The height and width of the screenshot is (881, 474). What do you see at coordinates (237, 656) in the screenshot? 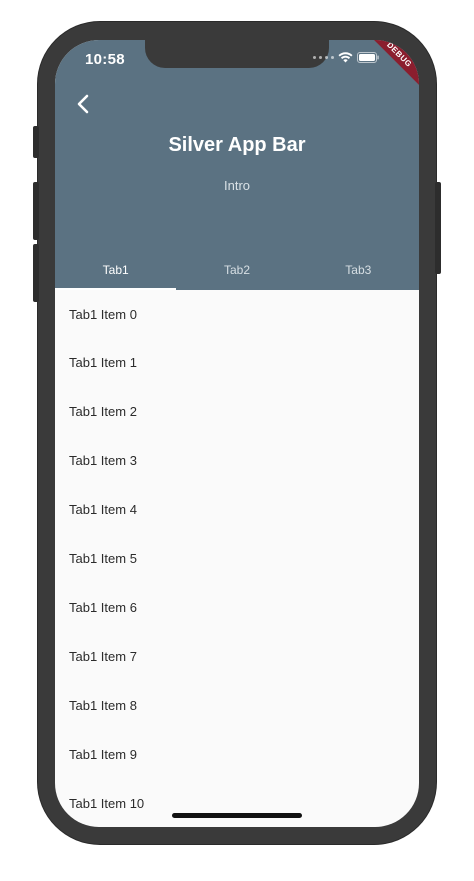
I see `list-item: Tab1 Item 7` at bounding box center [237, 656].